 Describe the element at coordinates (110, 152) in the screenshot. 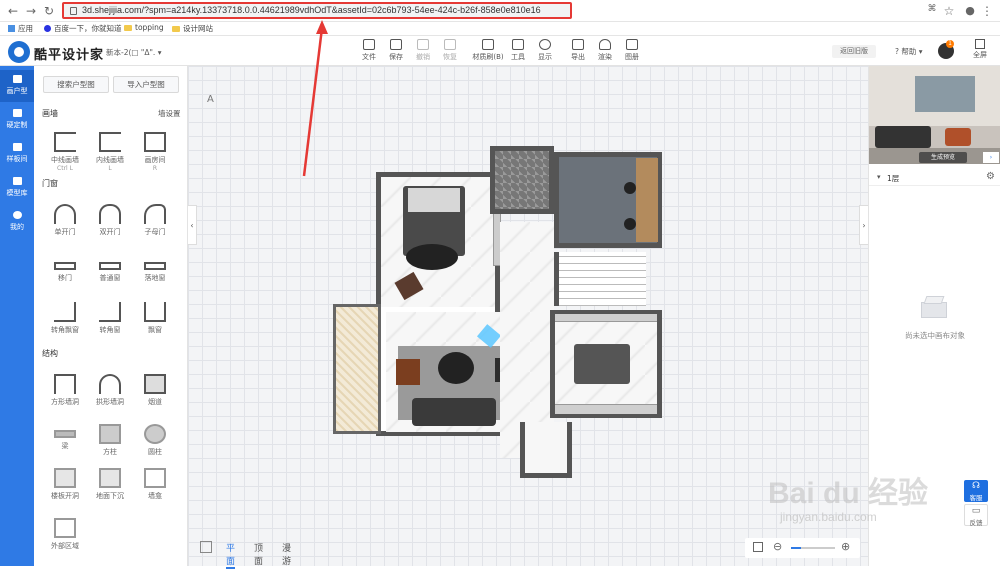

I see `innerline-wall-tool: 内线画墙 L` at that location.